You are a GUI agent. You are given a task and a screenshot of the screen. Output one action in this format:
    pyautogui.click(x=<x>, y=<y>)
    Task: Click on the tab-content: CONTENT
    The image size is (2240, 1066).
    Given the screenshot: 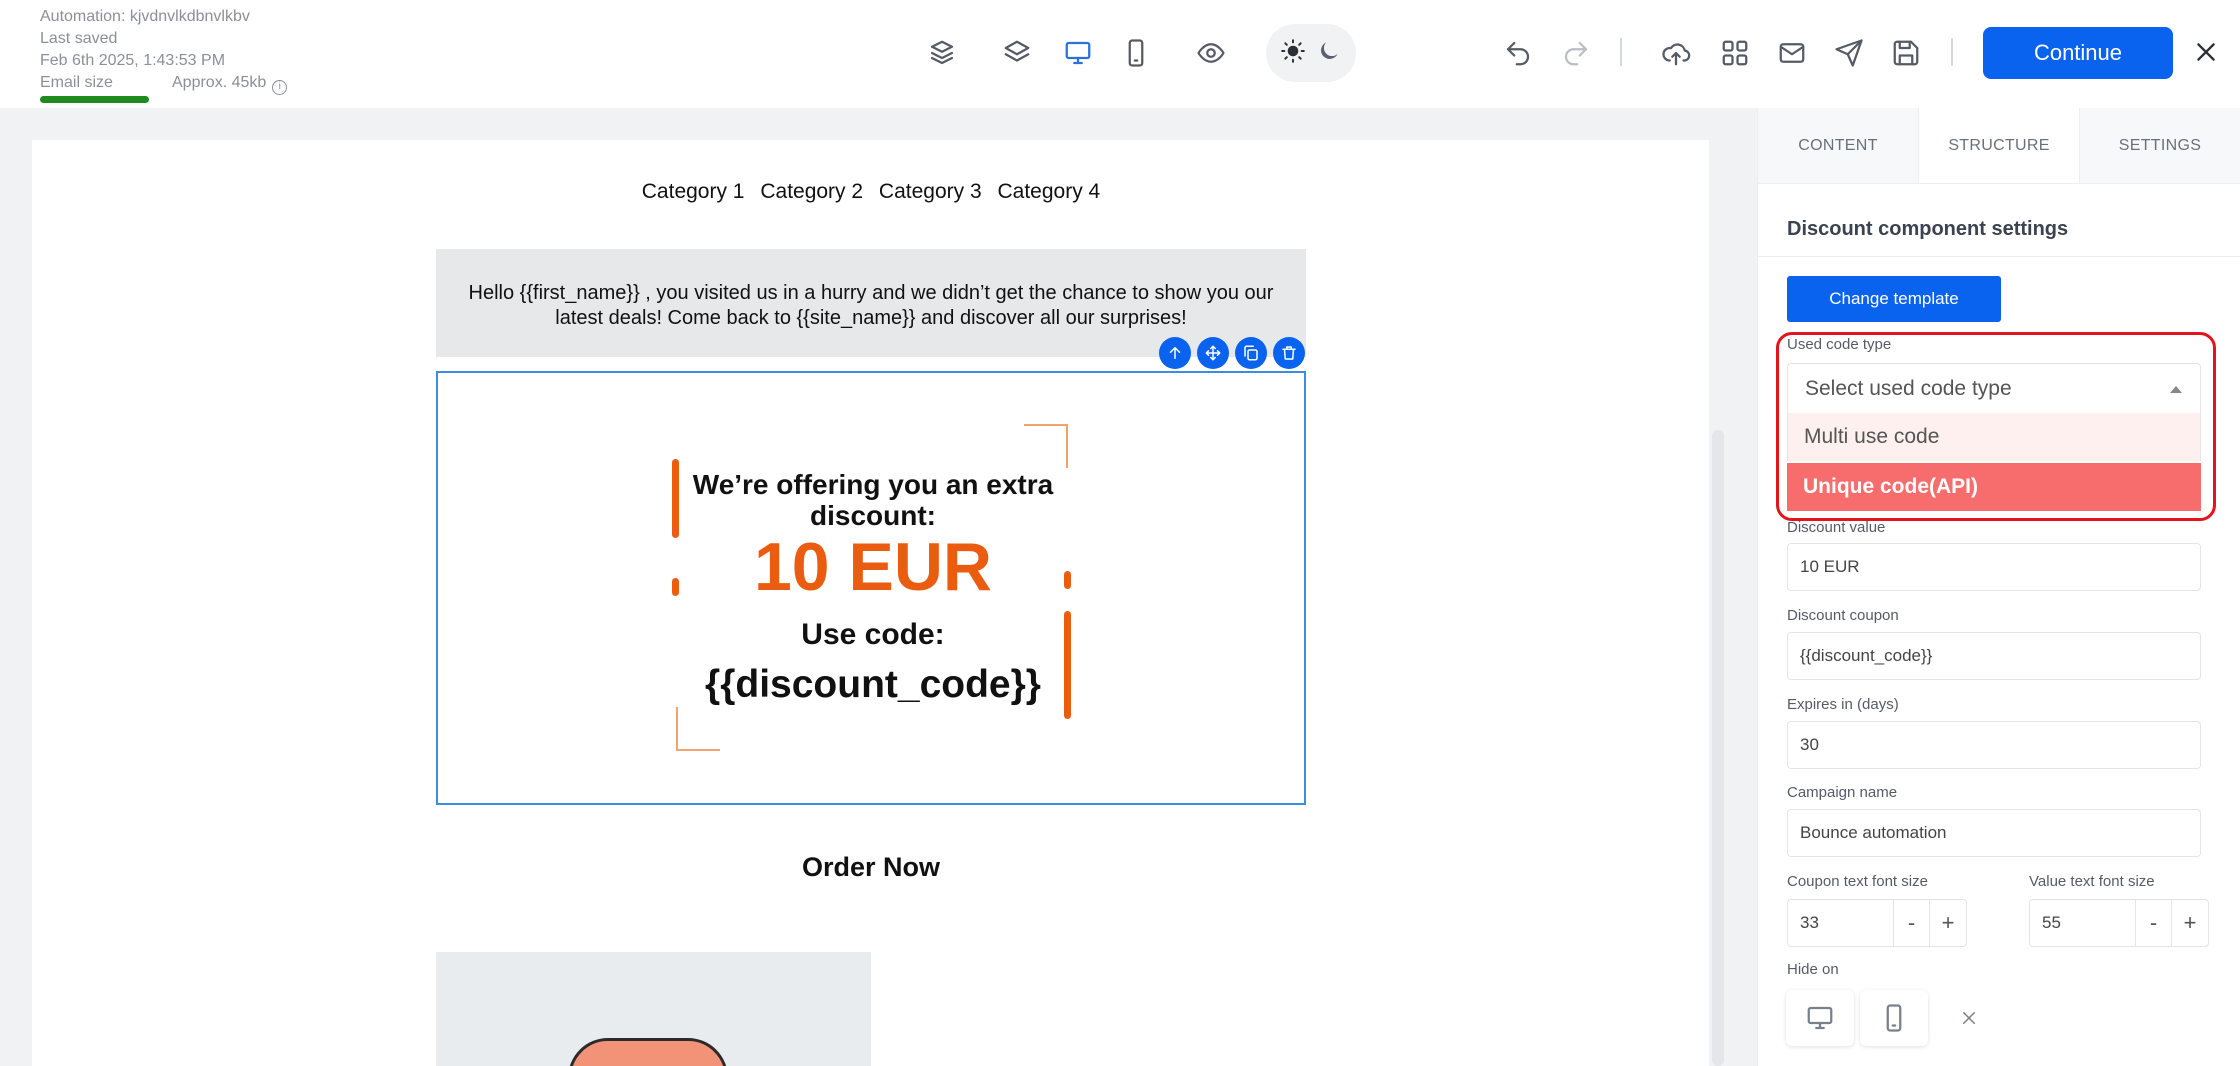 What is the action you would take?
    pyautogui.click(x=1838, y=145)
    